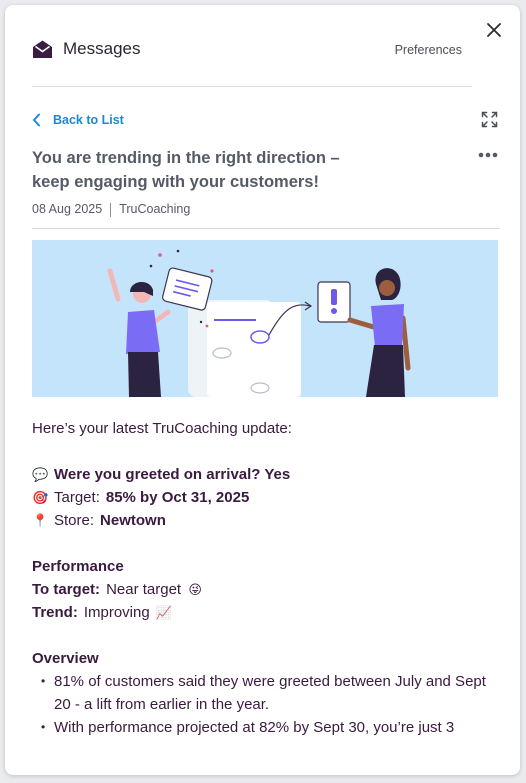  I want to click on preferences-link: Preferences, so click(428, 50).